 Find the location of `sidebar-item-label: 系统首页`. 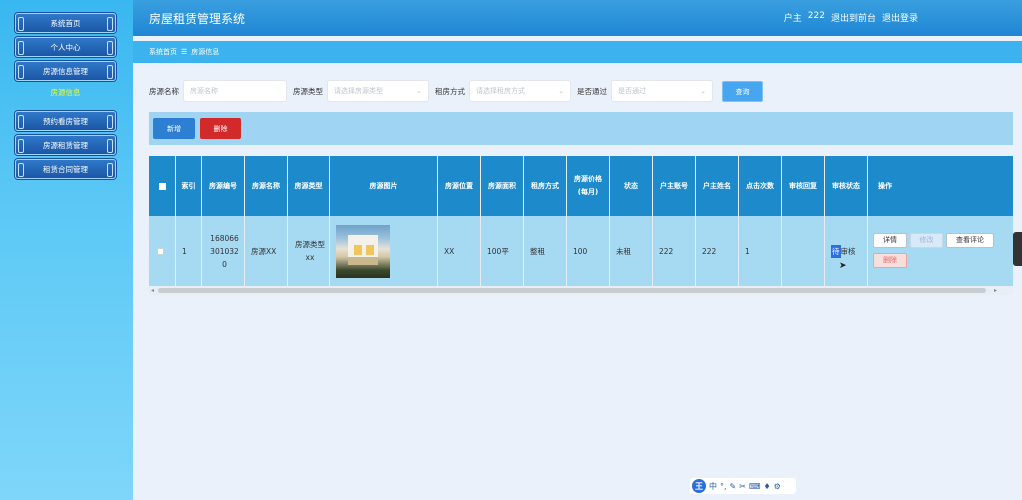

sidebar-item-label: 系统首页 is located at coordinates (65, 23).